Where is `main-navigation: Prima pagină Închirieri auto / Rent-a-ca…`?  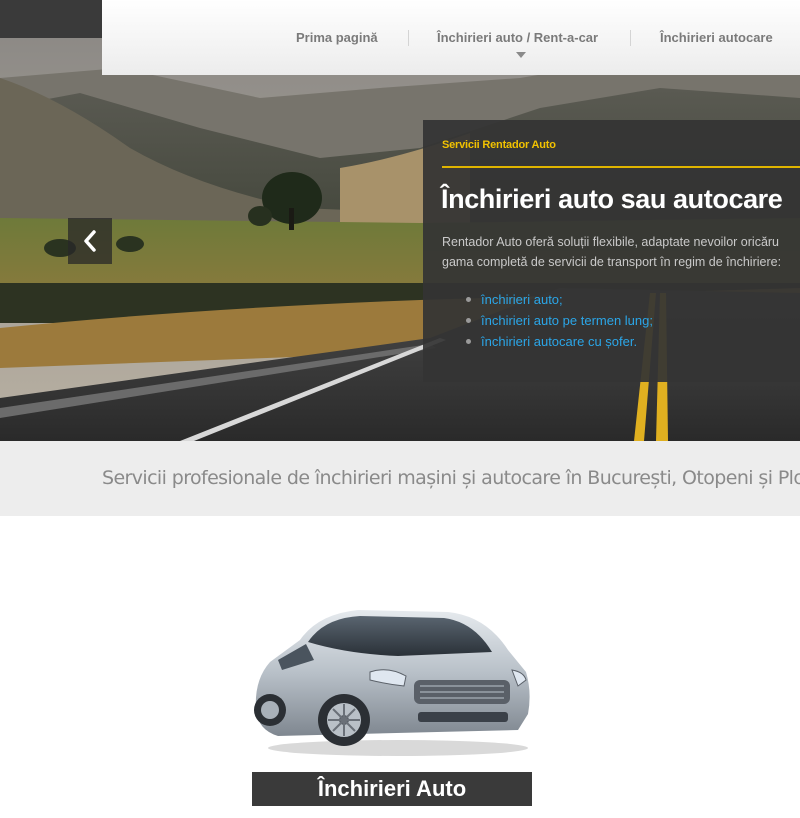 main-navigation: Prima pagină Închirieri auto / Rent-a-ca… is located at coordinates (451, 37).